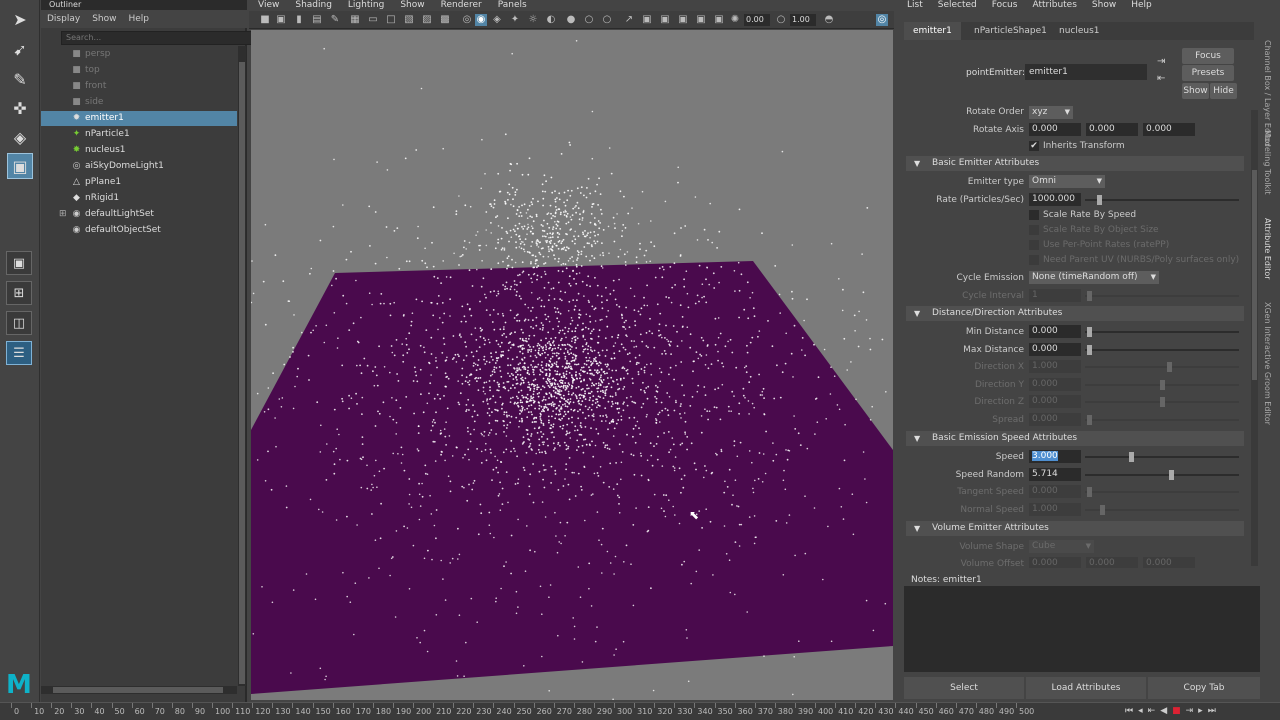 The width and height of the screenshot is (1280, 720). What do you see at coordinates (1067, 181) in the screenshot?
I see `emitter-type-dropdown: Omni ▼` at bounding box center [1067, 181].